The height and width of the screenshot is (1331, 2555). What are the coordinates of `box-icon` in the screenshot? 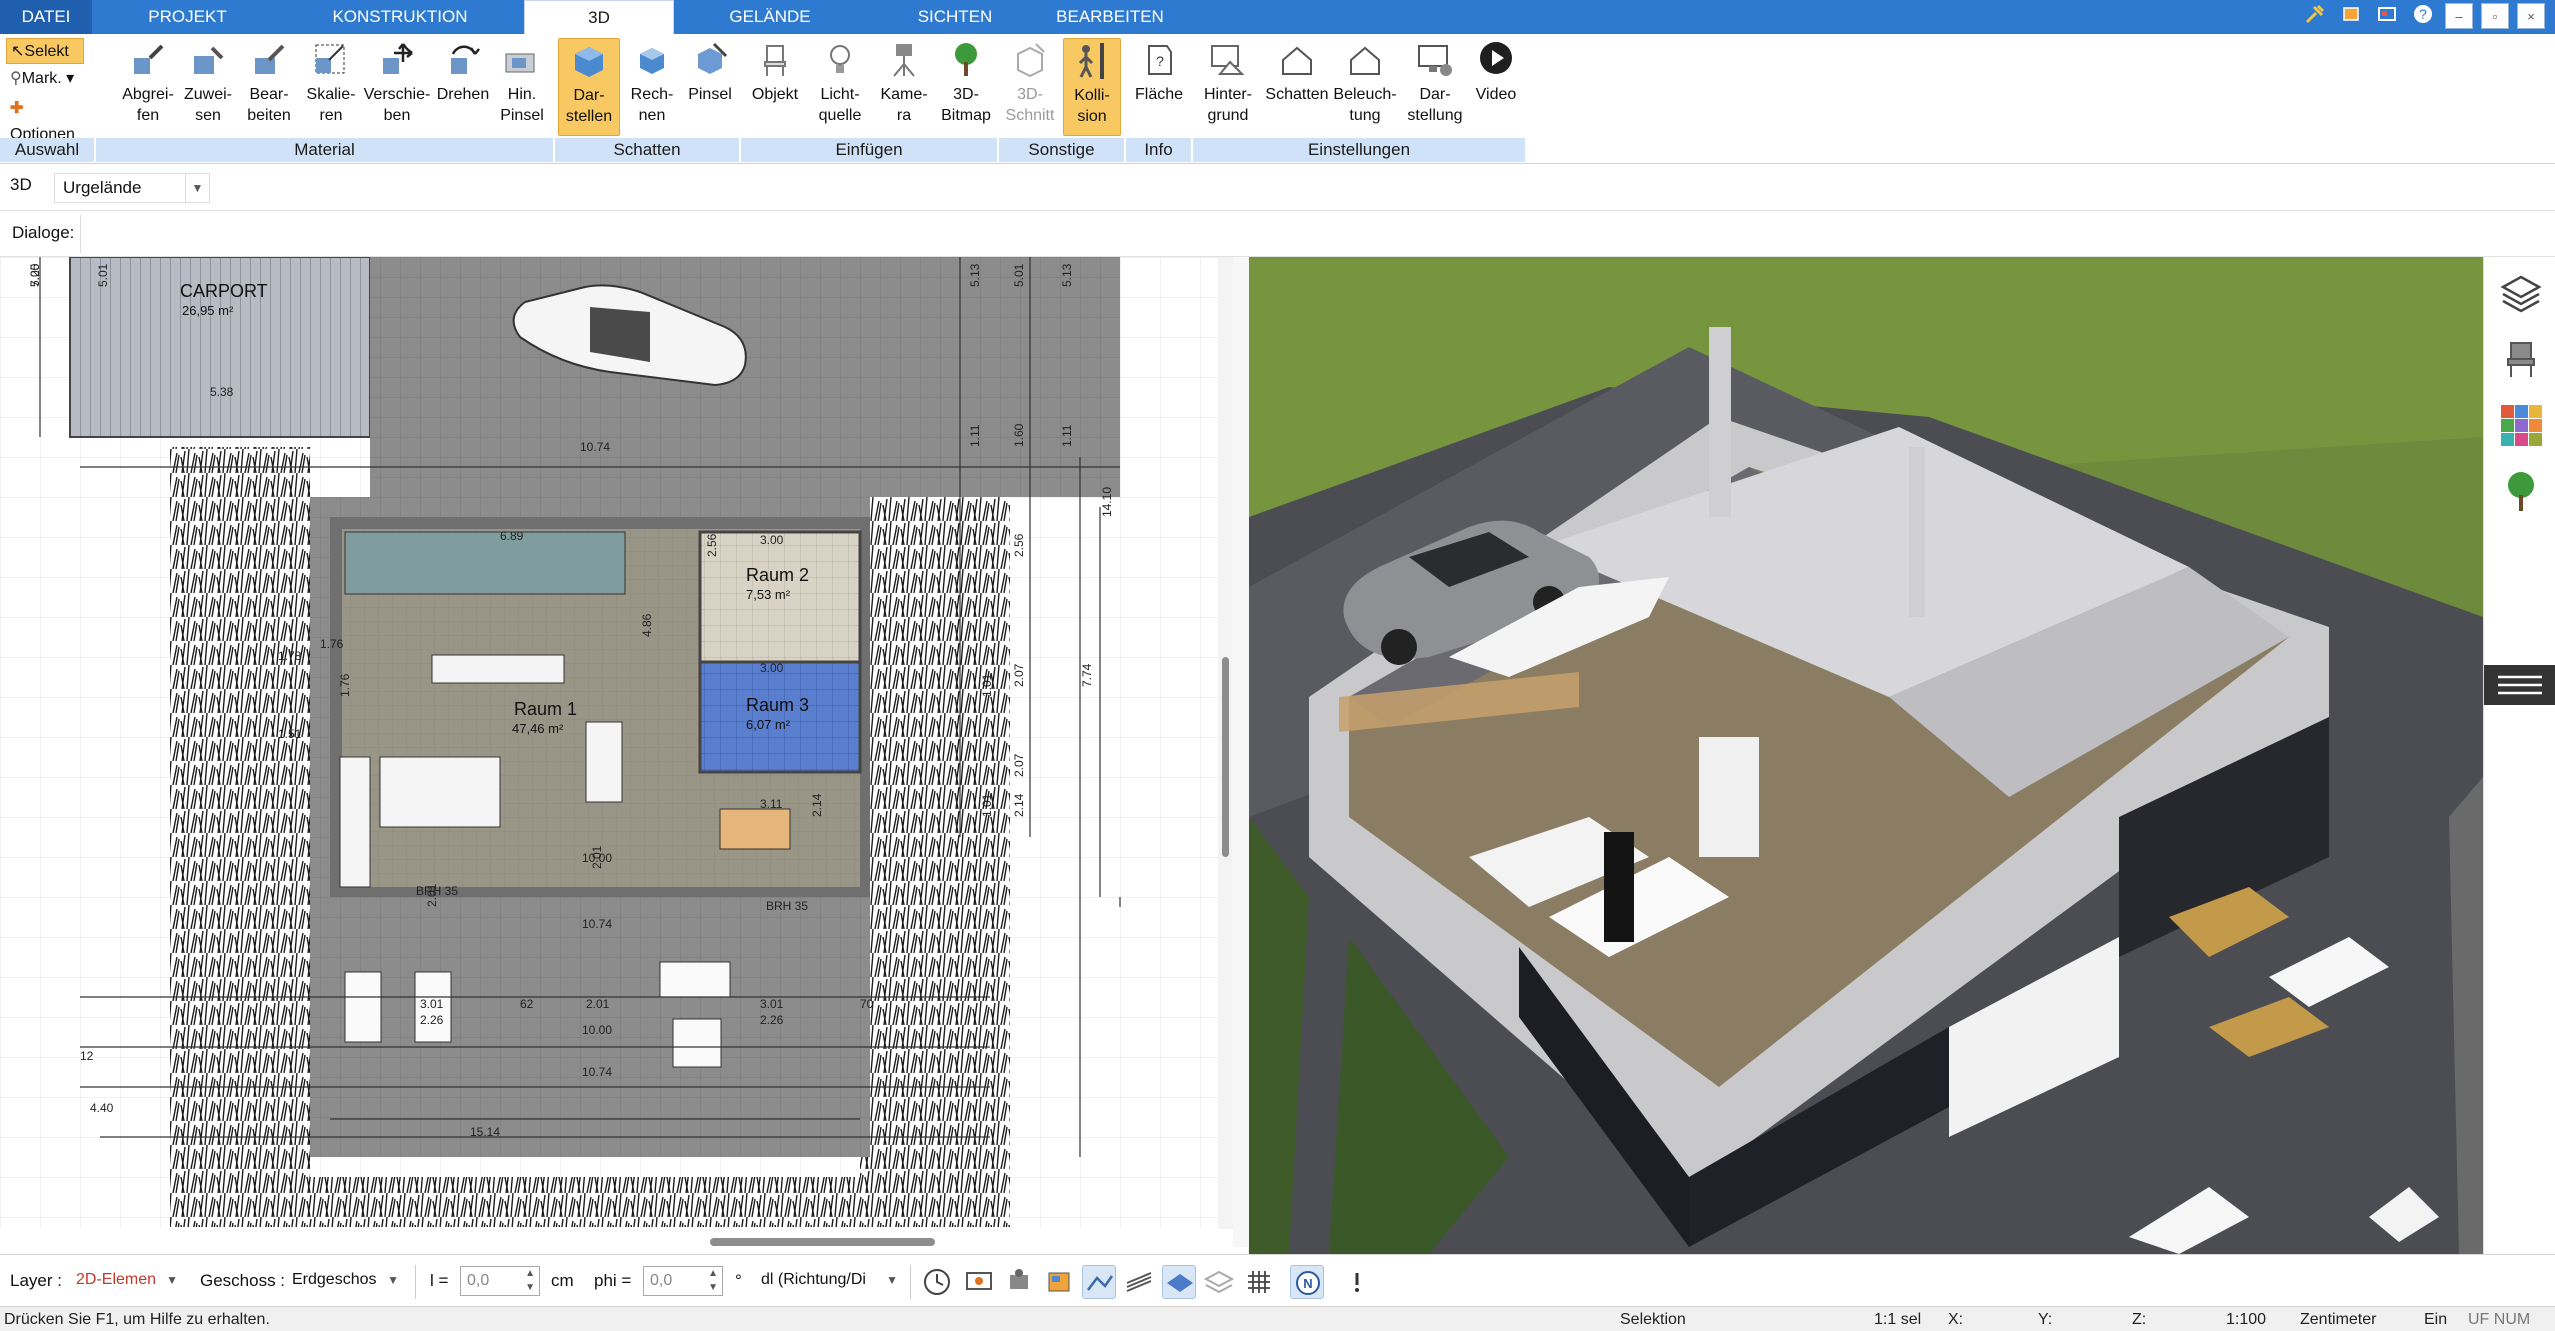 It's located at (1059, 1282).